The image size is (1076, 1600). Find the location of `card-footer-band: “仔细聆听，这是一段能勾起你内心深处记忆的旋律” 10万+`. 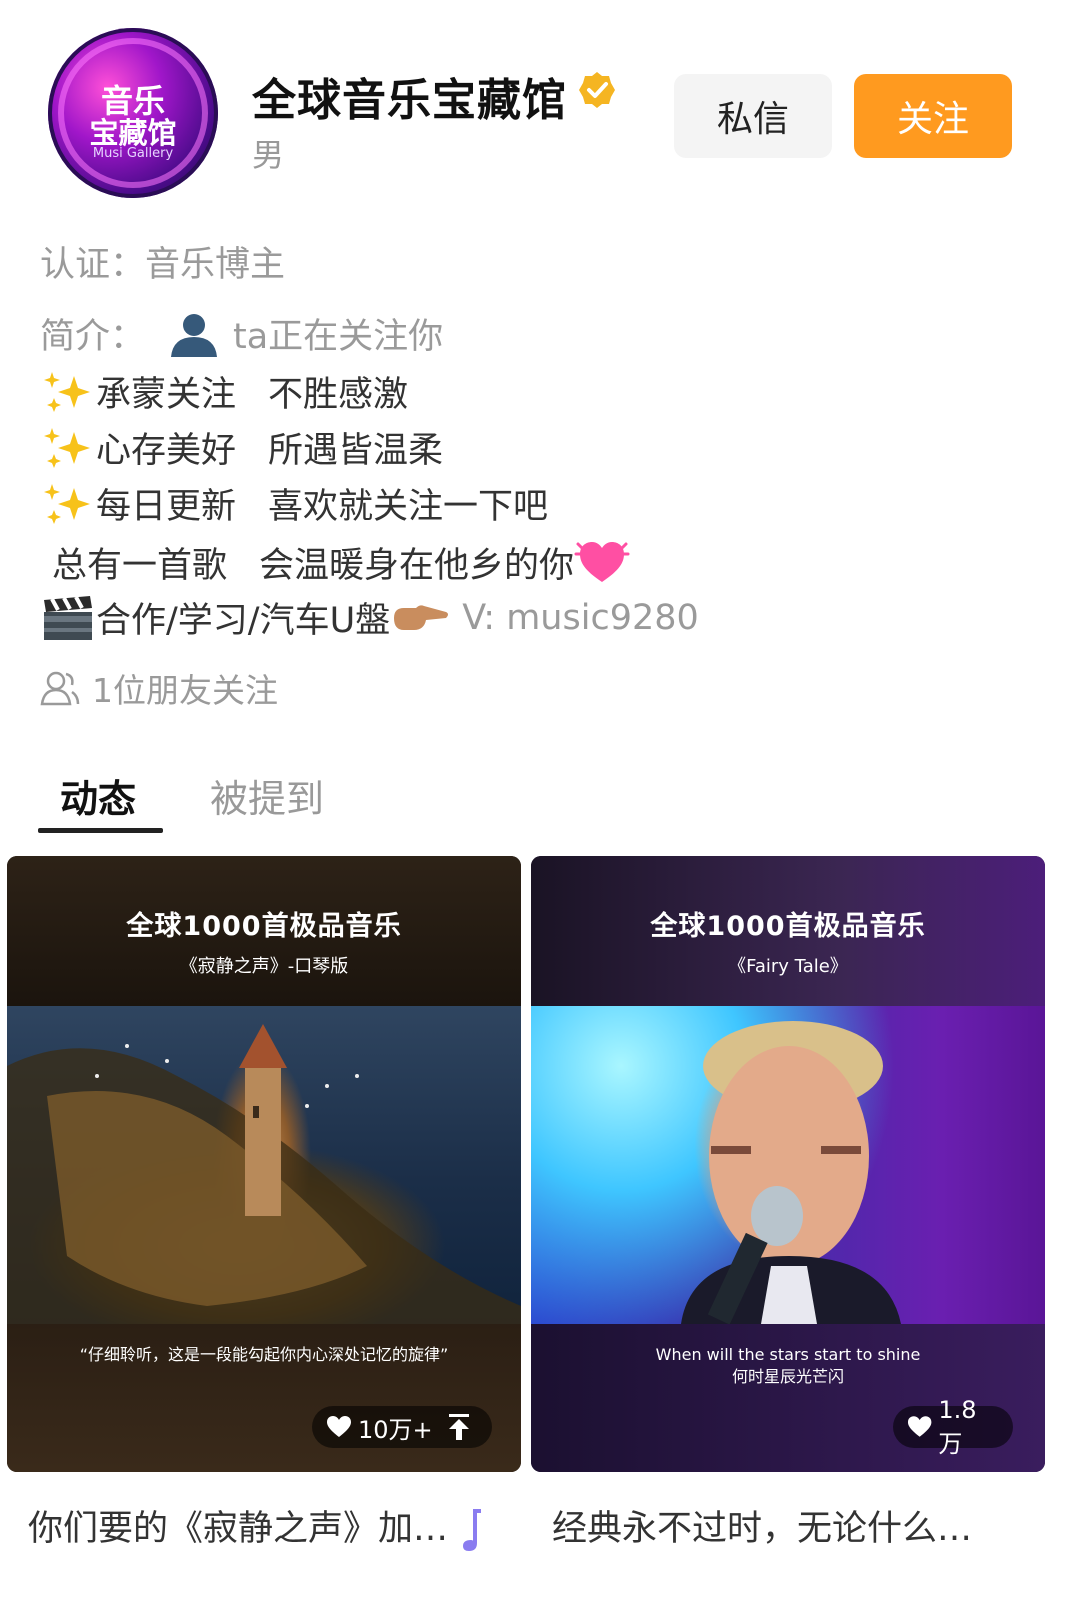

card-footer-band: “仔细聆听，这是一段能勾起你内心深处记忆的旋律” 10万+ is located at coordinates (264, 1398).